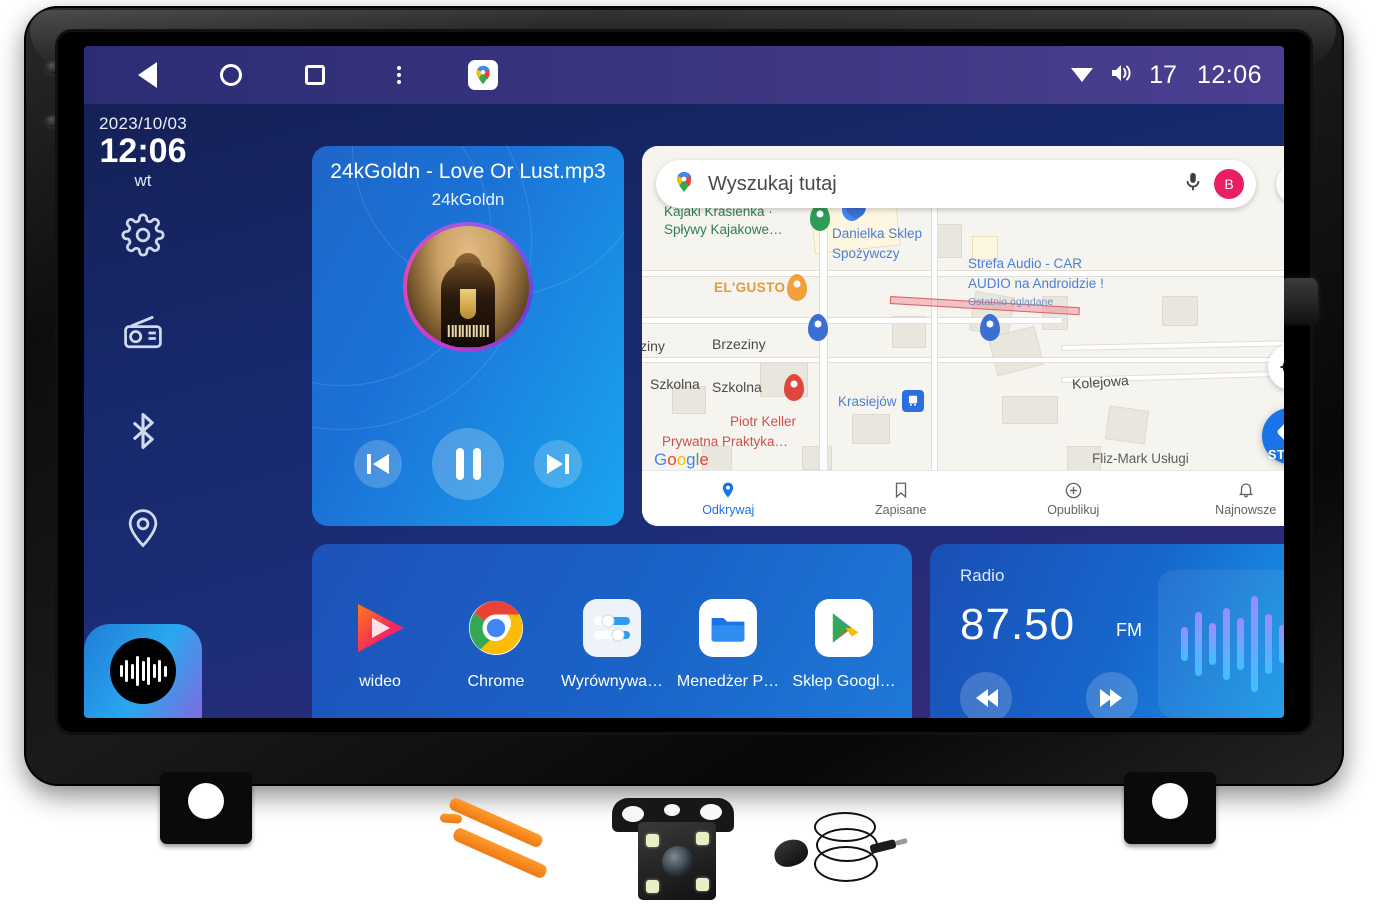  I want to click on camera-icon, so click(673, 851).